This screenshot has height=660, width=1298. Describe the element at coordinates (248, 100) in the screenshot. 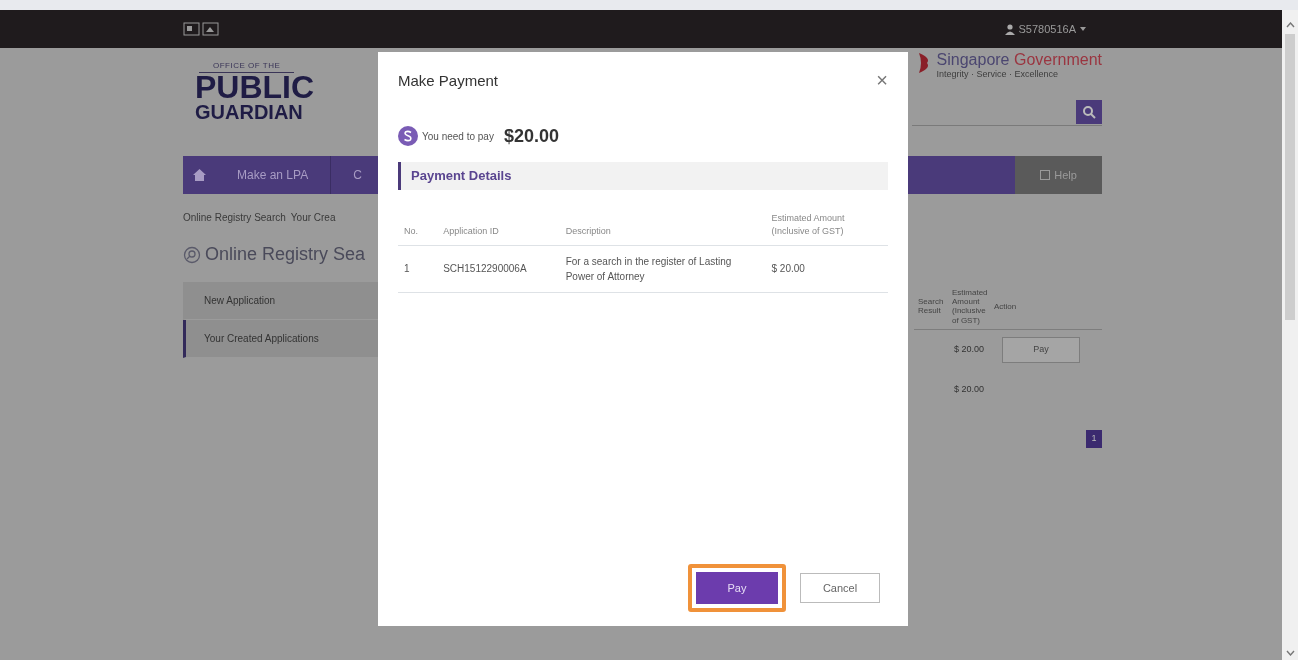

I see `office-logo: OFFICE OF THE PUBLIC GUARDIAN` at that location.